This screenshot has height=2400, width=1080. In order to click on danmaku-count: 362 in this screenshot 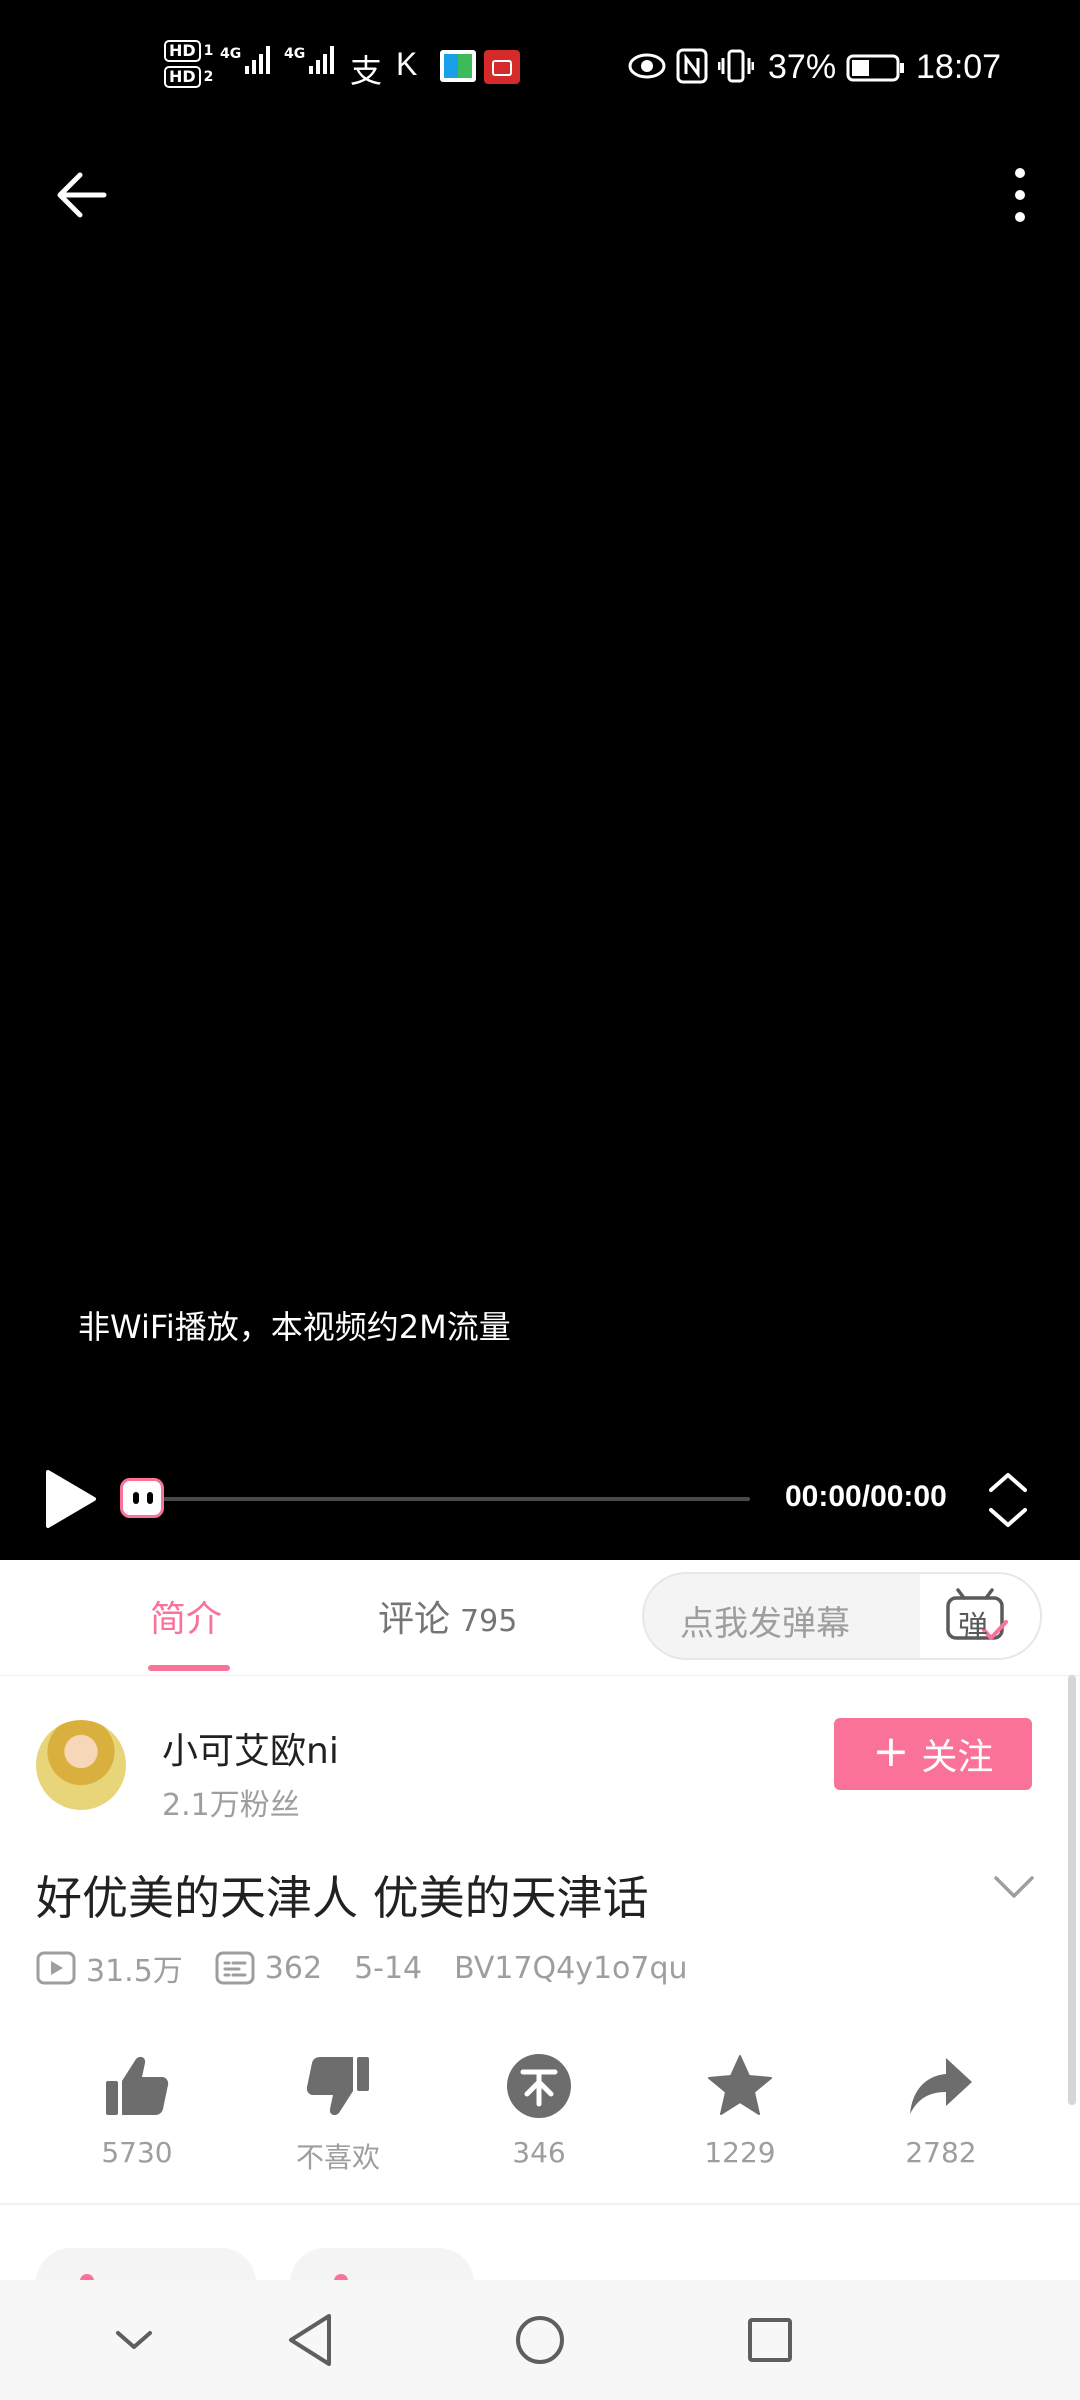, I will do `click(268, 1968)`.